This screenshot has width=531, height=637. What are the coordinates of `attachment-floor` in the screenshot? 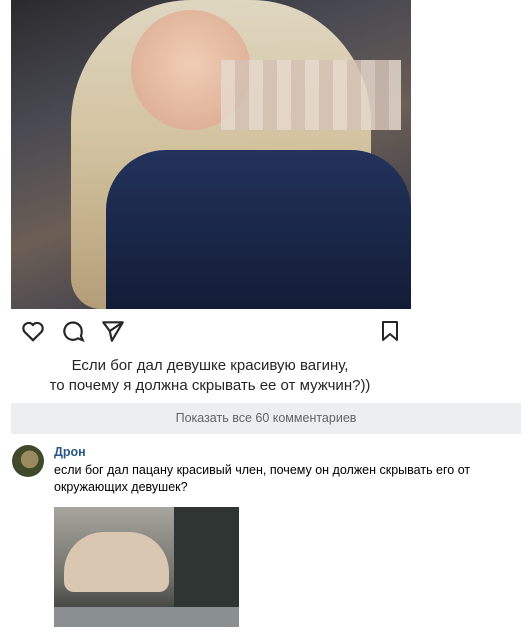 It's located at (146, 617).